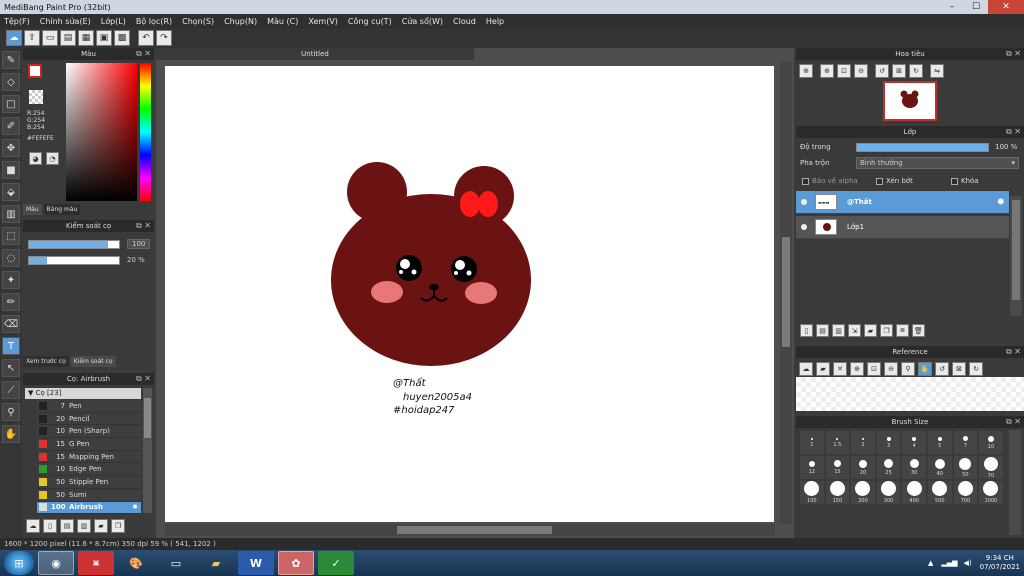  What do you see at coordinates (952, 7) in the screenshot?
I see `minimize-button: –` at bounding box center [952, 7].